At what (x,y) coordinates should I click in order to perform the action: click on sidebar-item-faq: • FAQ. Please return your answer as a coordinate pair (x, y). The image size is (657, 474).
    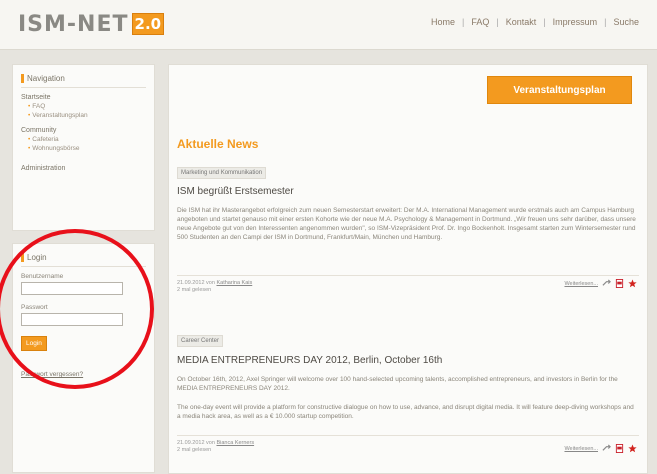
    Looking at the image, I should click on (83, 106).